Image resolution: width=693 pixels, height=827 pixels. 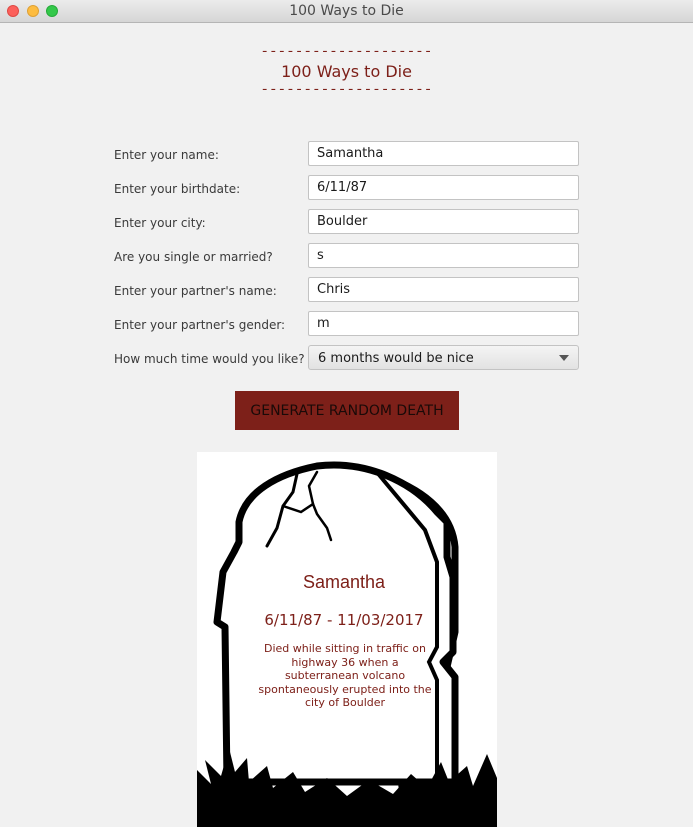 I want to click on city-input, so click(x=443, y=221).